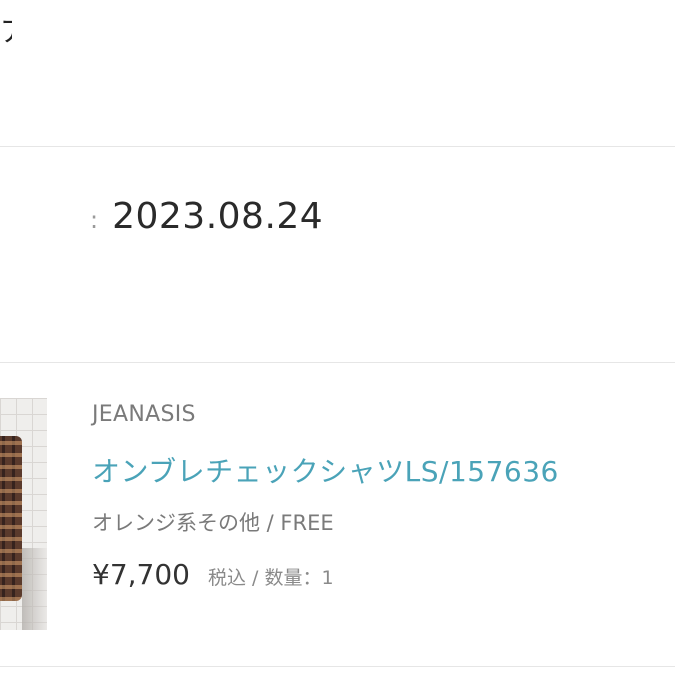 This screenshot has width=675, height=675. I want to click on page-title-fragment: ア, so click(6, 32).